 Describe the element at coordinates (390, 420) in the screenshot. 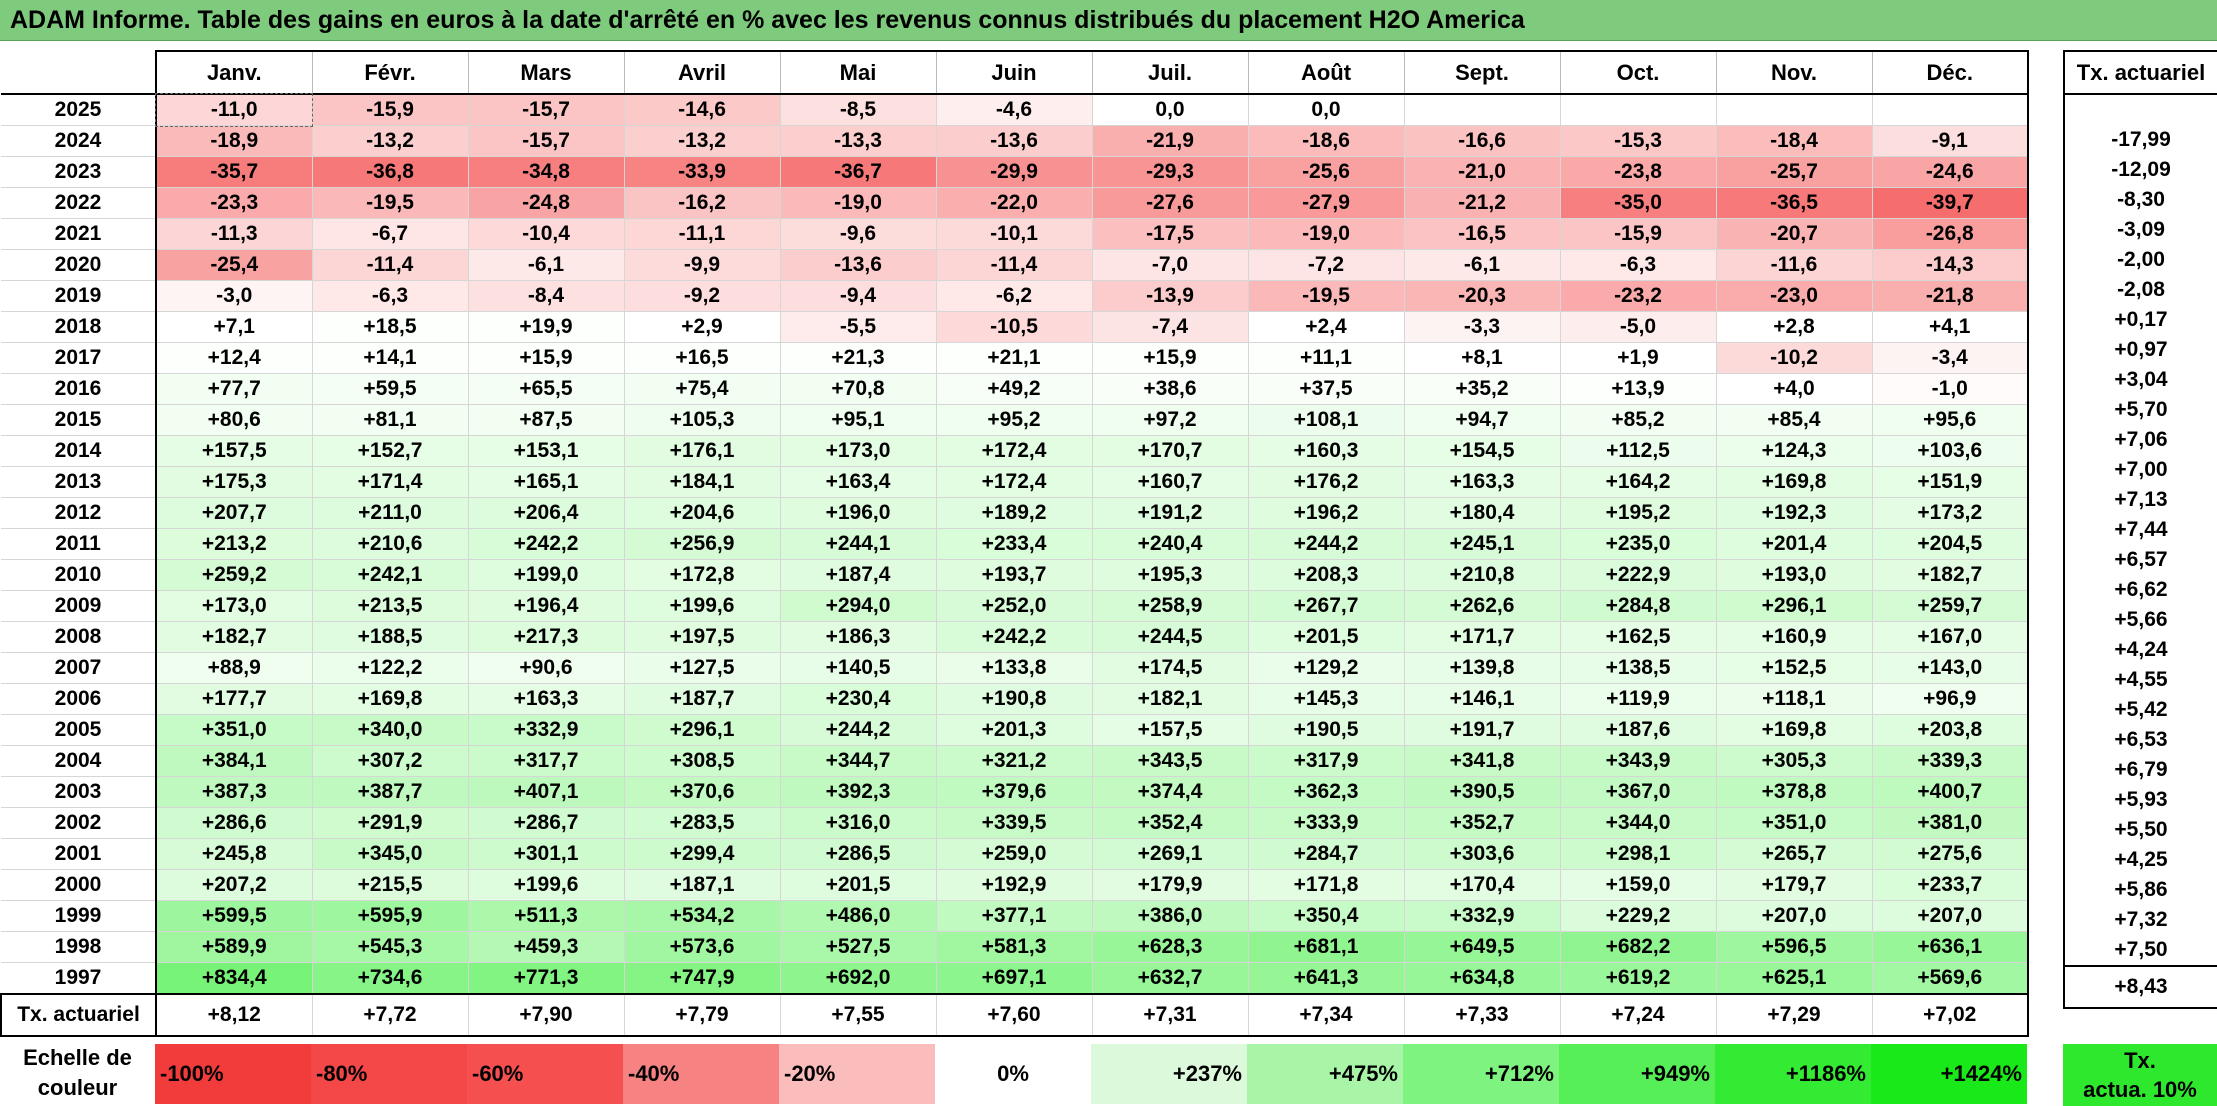

I see `gain-cell: +81,1` at that location.